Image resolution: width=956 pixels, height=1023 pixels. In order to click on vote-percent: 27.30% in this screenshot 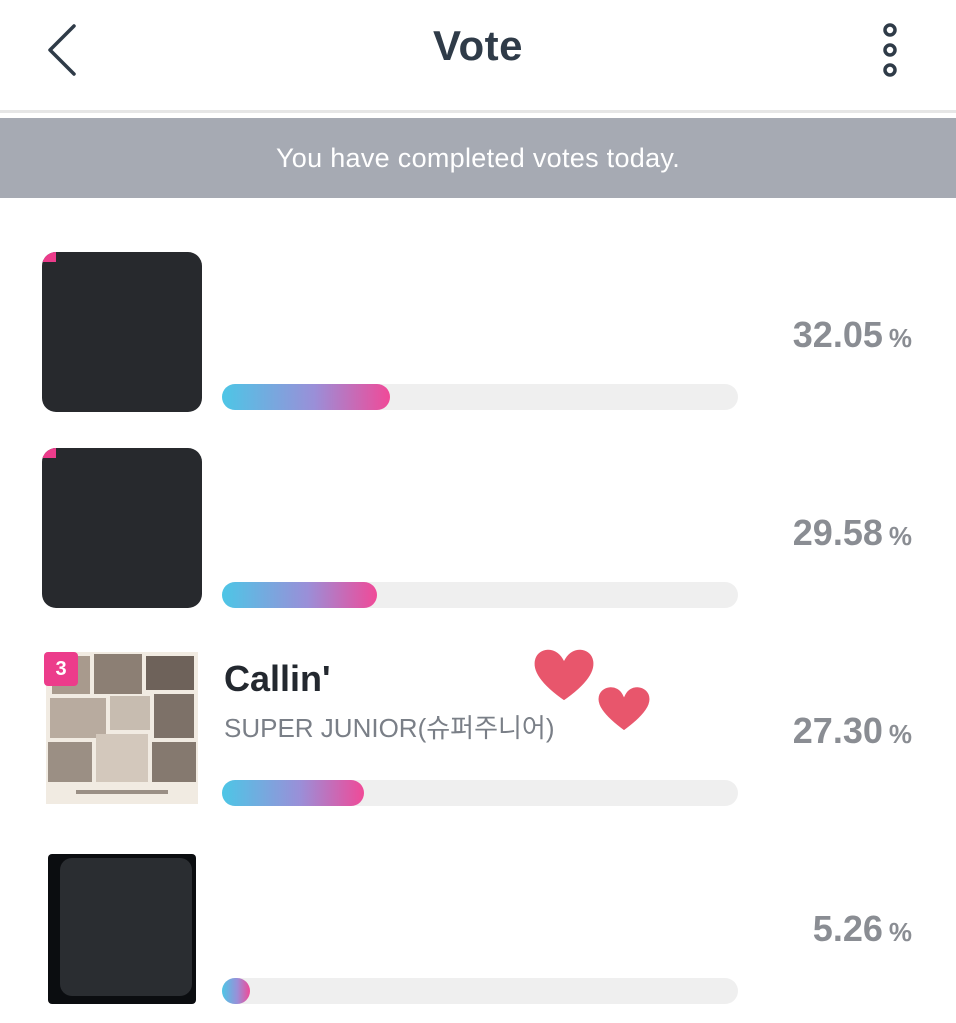, I will do `click(852, 731)`.